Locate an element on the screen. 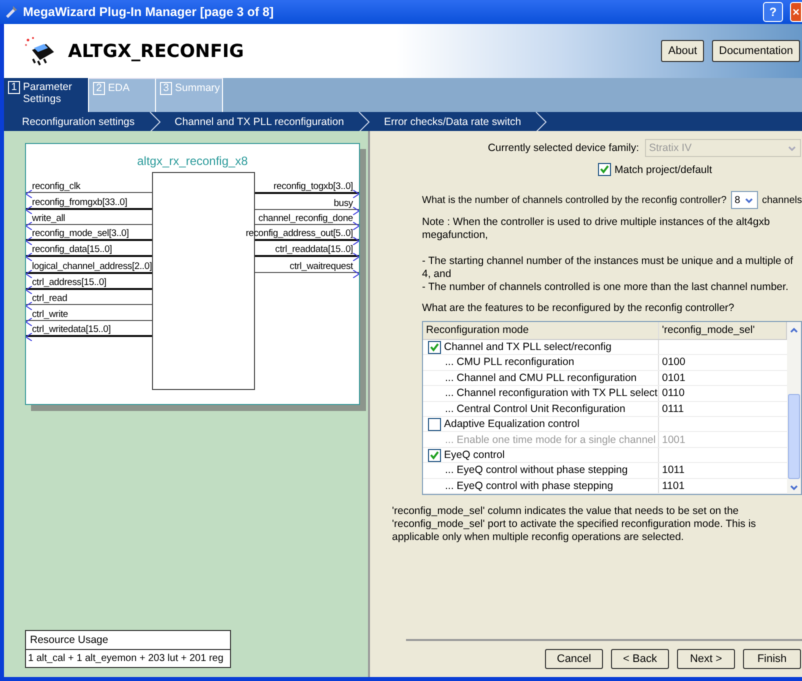 Image resolution: width=802 pixels, height=681 pixels. bullet-text: - The number of channels controlled is one more than the last channel number. is located at coordinates (606, 287).